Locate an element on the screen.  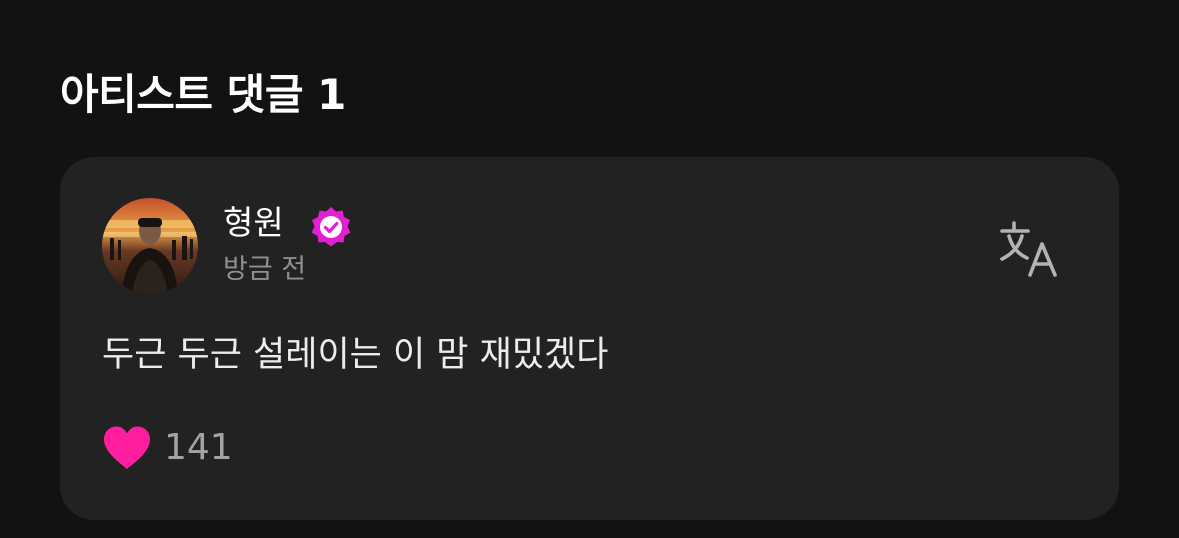
like-button: 141 is located at coordinates (167, 448).